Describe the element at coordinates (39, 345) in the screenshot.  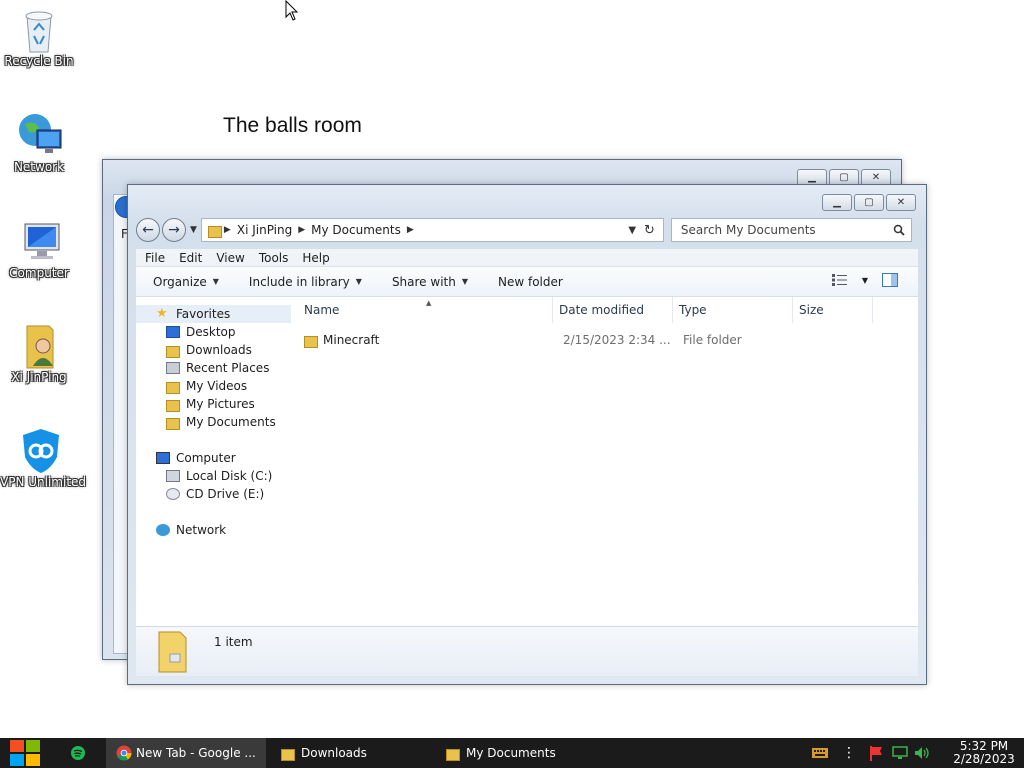
I see `user-folder-icon` at that location.